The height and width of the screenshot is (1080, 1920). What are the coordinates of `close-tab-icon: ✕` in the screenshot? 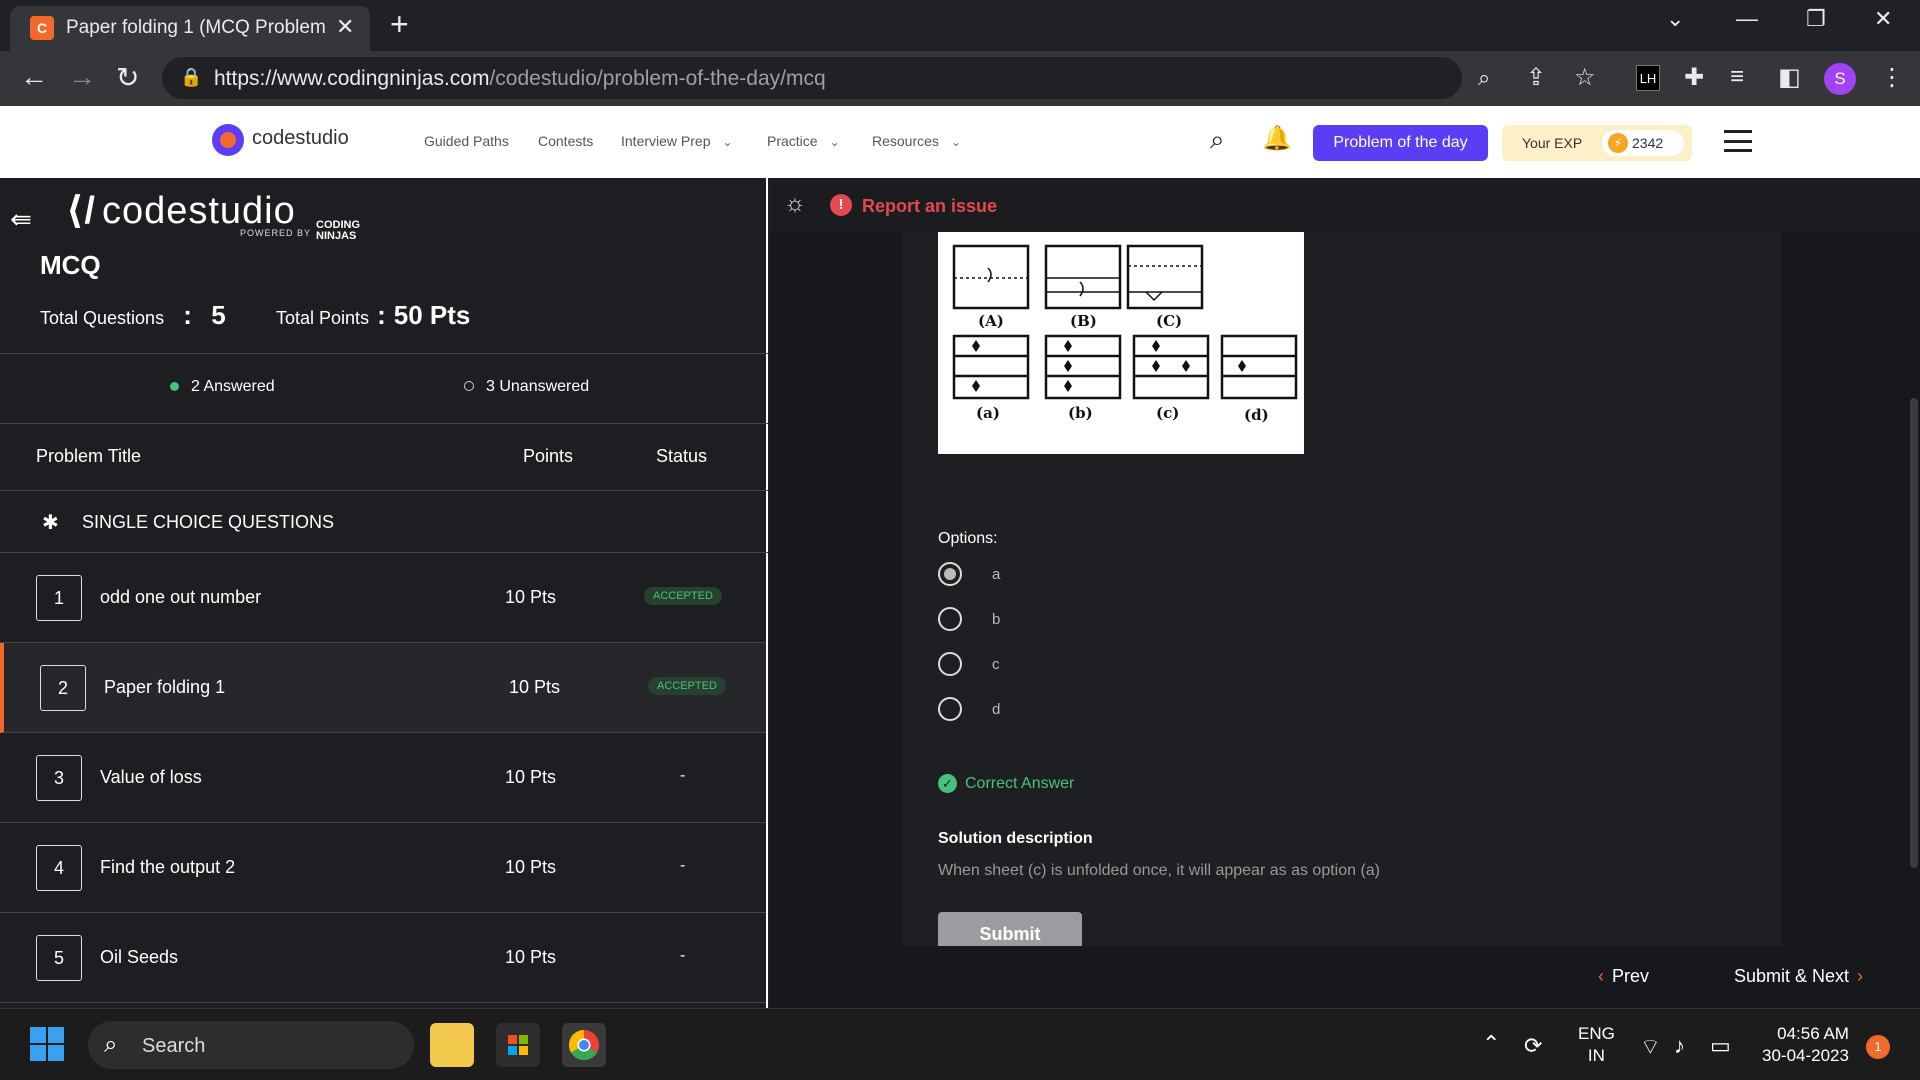 It's located at (345, 27).